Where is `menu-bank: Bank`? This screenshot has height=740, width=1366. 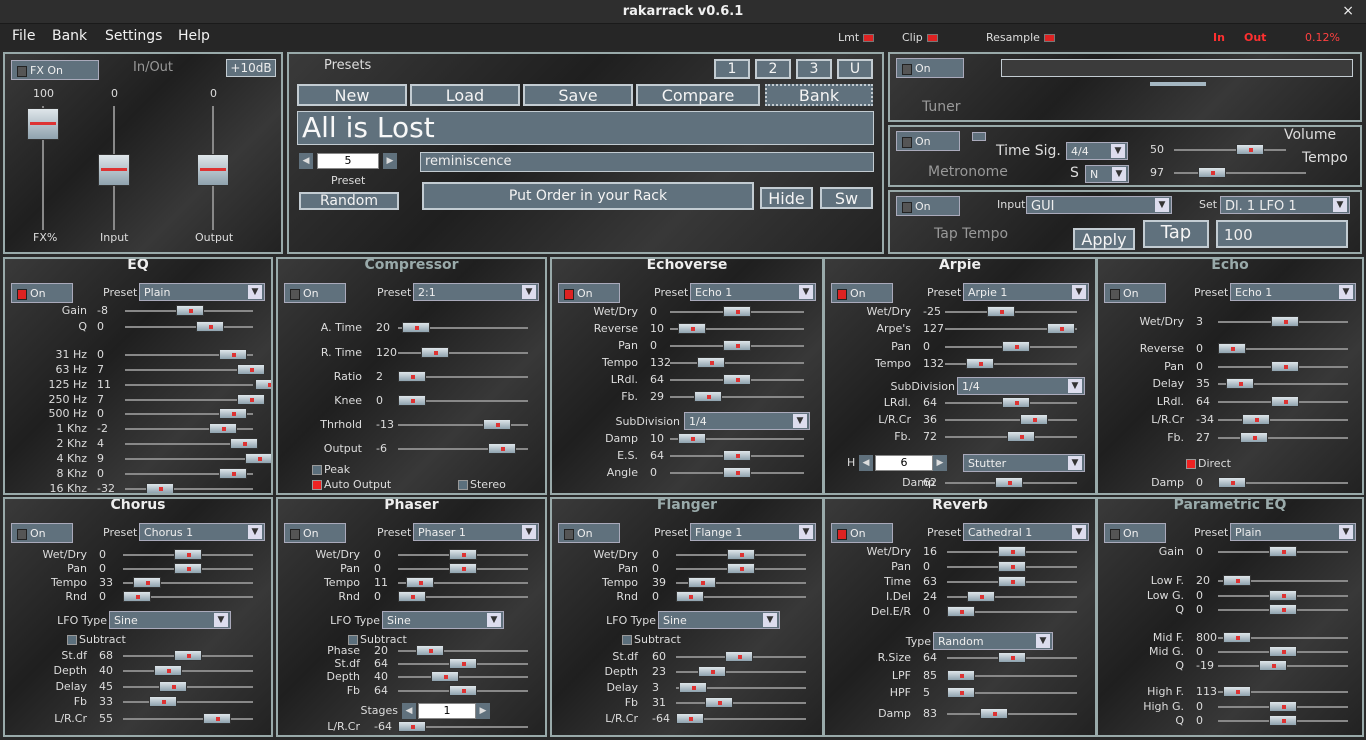 menu-bank: Bank is located at coordinates (69, 36).